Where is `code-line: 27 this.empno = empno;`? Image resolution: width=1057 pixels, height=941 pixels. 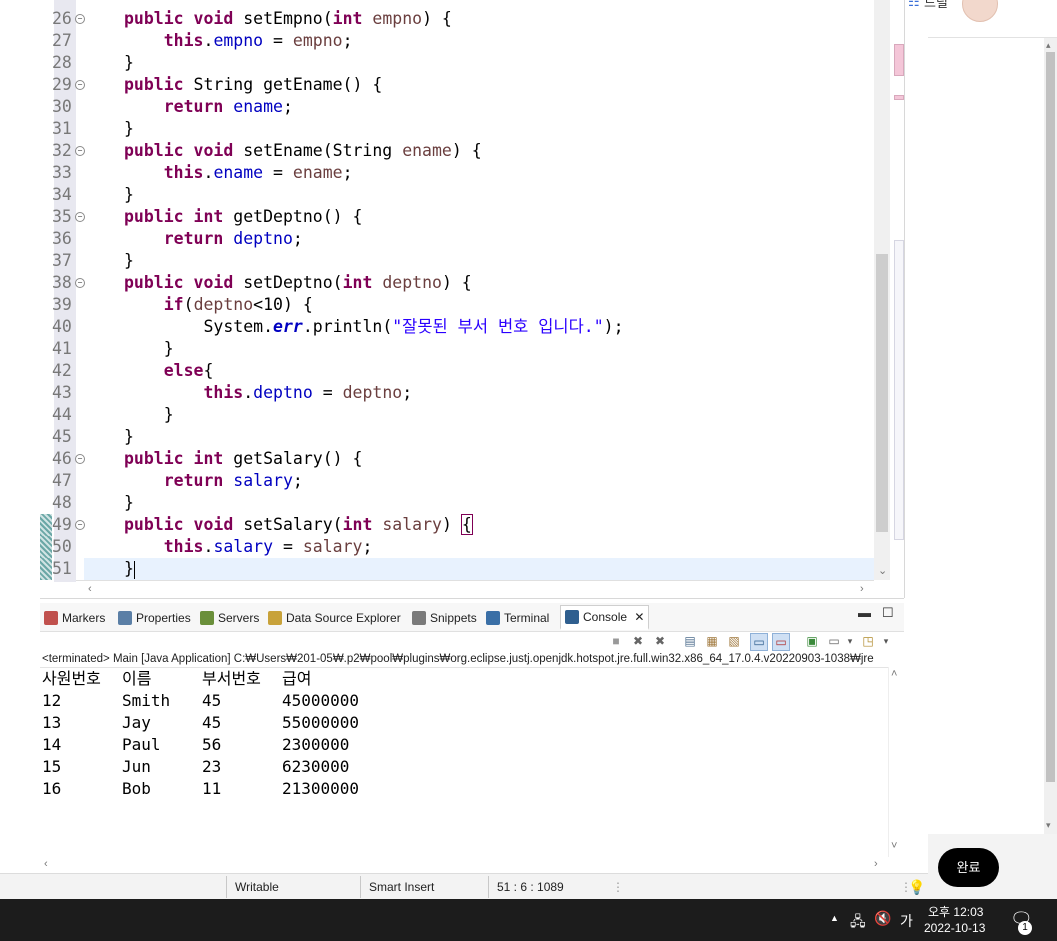 code-line: 27 this.empno = empno; is located at coordinates (458, 41).